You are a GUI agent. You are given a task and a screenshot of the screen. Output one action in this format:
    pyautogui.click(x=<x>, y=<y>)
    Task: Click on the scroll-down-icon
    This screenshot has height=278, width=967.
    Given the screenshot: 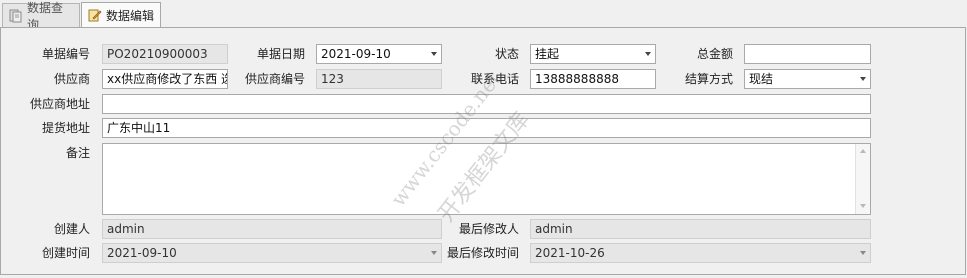 What is the action you would take?
    pyautogui.click(x=863, y=206)
    